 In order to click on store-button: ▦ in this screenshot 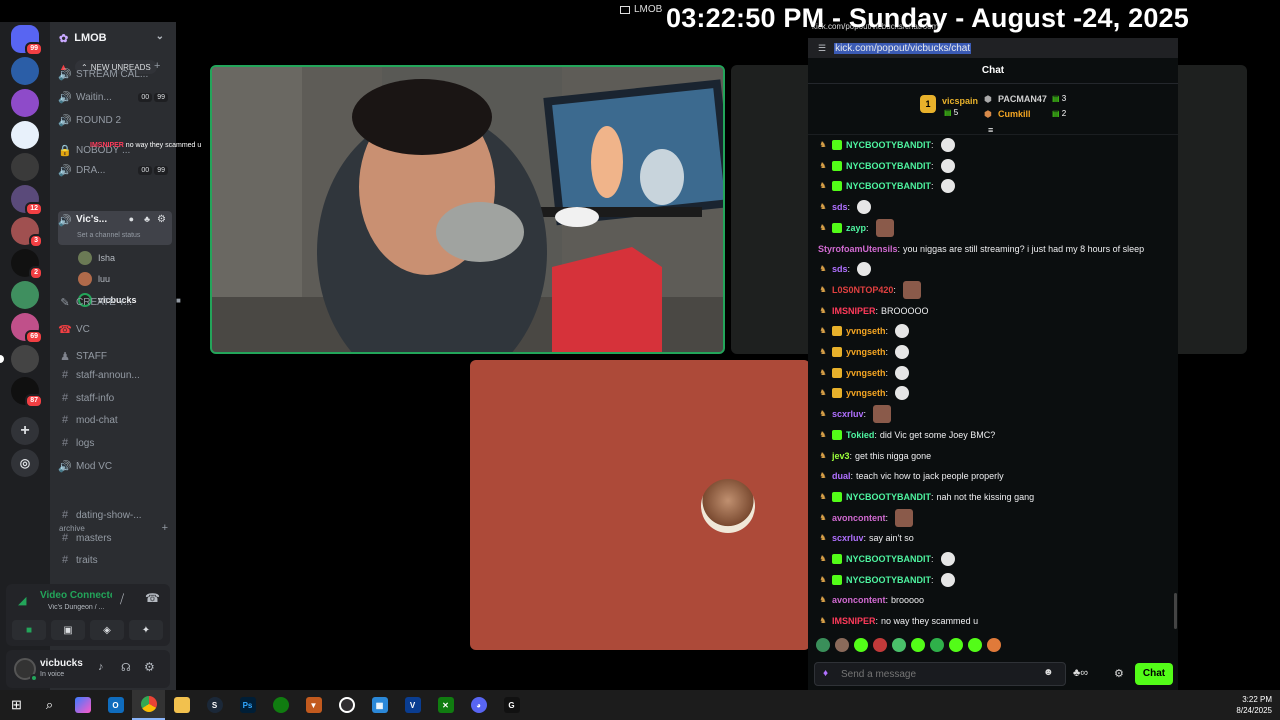, I will do `click(379, 705)`.